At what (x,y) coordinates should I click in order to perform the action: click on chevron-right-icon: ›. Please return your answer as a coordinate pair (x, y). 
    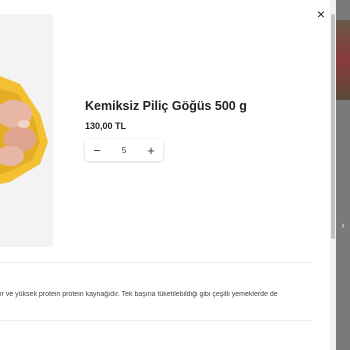
    Looking at the image, I should click on (343, 225).